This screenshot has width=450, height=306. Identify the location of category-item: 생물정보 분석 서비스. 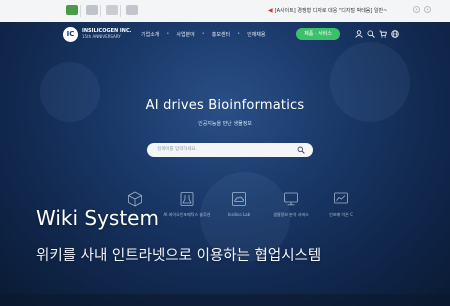
(291, 204).